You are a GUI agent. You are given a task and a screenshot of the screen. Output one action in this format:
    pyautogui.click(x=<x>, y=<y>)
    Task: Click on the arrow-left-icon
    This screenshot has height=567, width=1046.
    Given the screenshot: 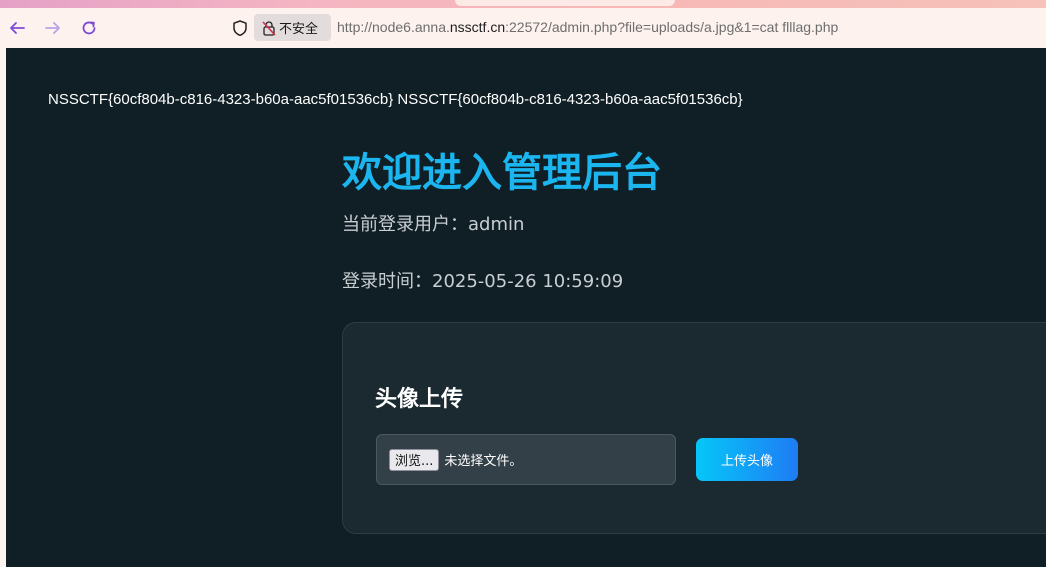 What is the action you would take?
    pyautogui.click(x=17, y=28)
    